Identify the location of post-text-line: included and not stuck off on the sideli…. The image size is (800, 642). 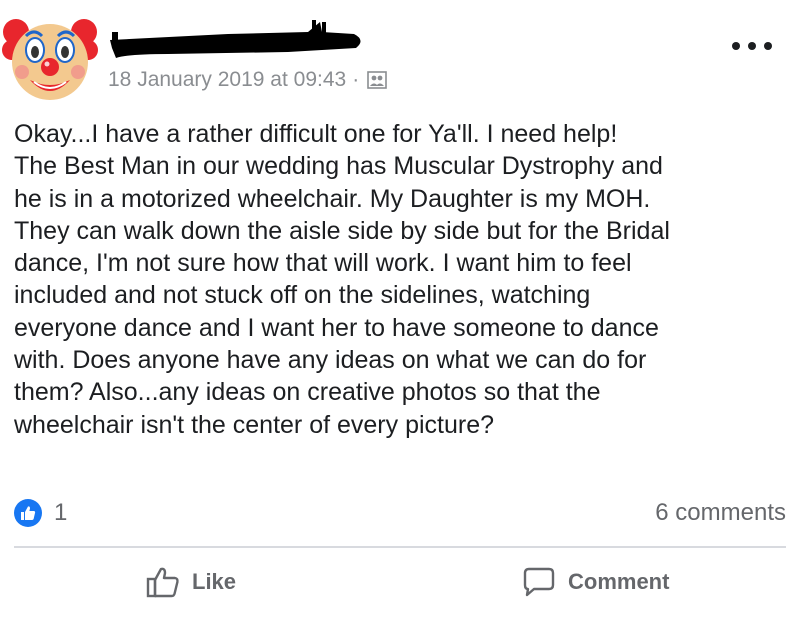
(302, 295).